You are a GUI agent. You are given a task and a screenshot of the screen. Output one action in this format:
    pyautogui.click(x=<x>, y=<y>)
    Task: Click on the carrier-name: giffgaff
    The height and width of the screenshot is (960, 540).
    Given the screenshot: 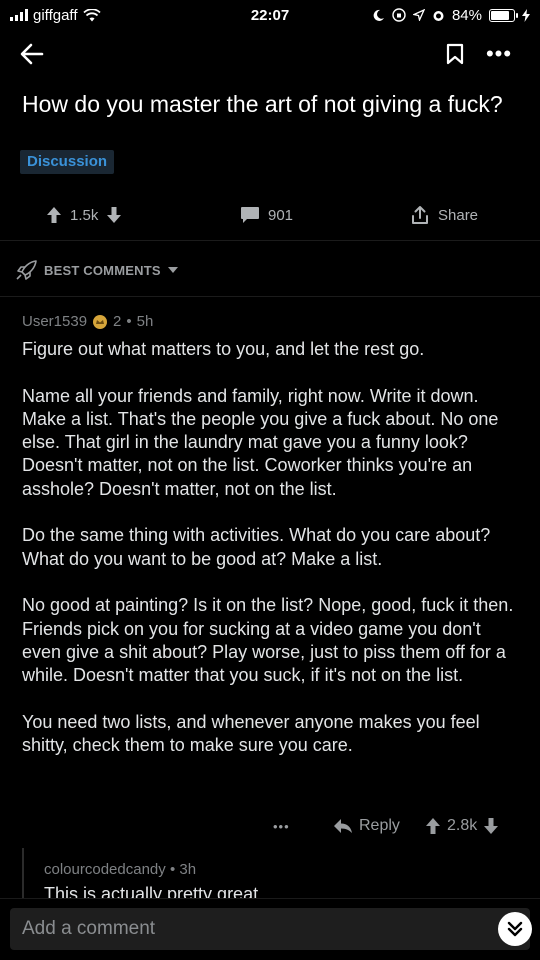 What is the action you would take?
    pyautogui.click(x=55, y=15)
    